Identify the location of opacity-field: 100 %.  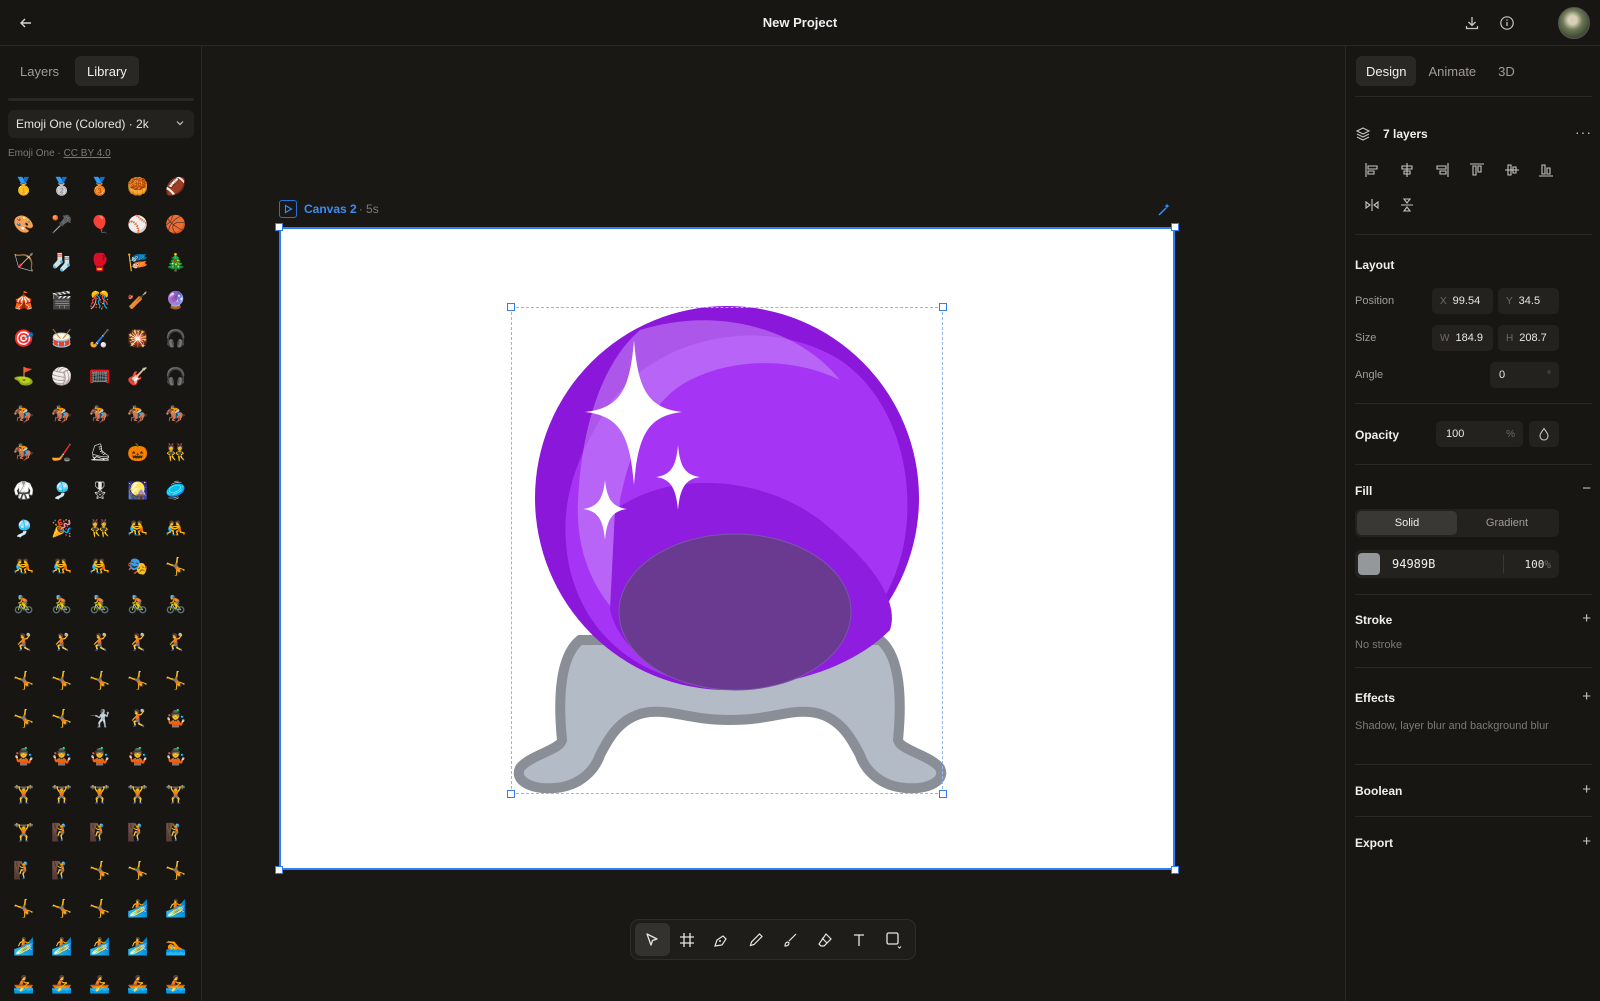
(1479, 434).